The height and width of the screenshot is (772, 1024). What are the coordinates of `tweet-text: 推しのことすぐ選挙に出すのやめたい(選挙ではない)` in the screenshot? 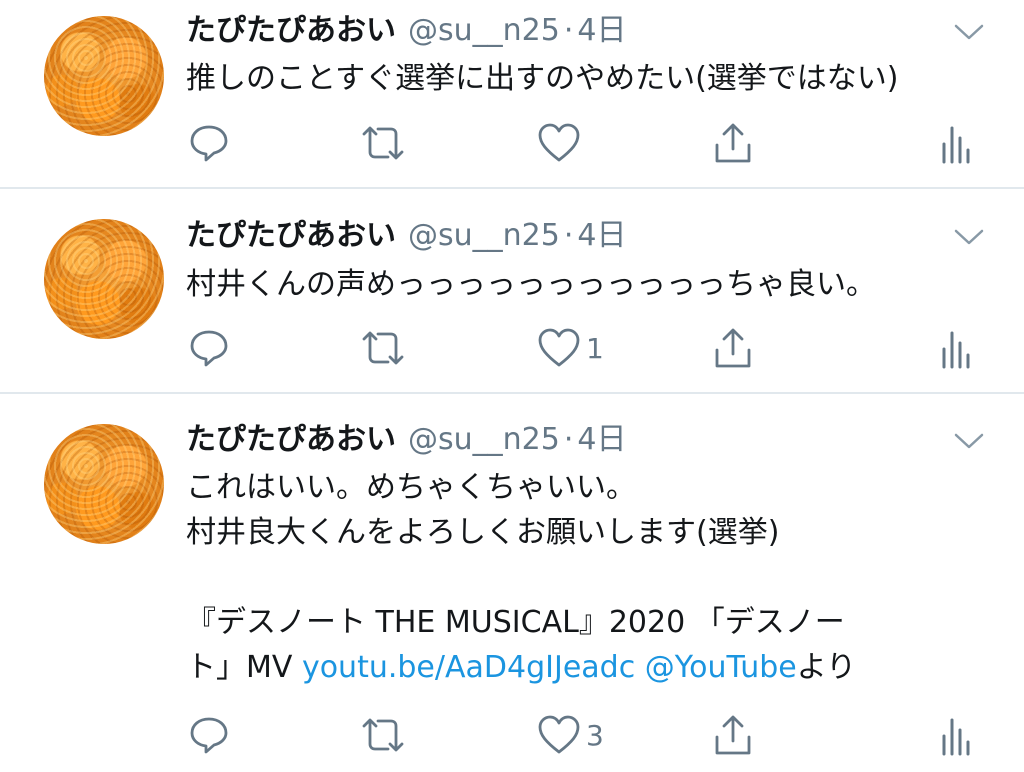 It's located at (542, 78).